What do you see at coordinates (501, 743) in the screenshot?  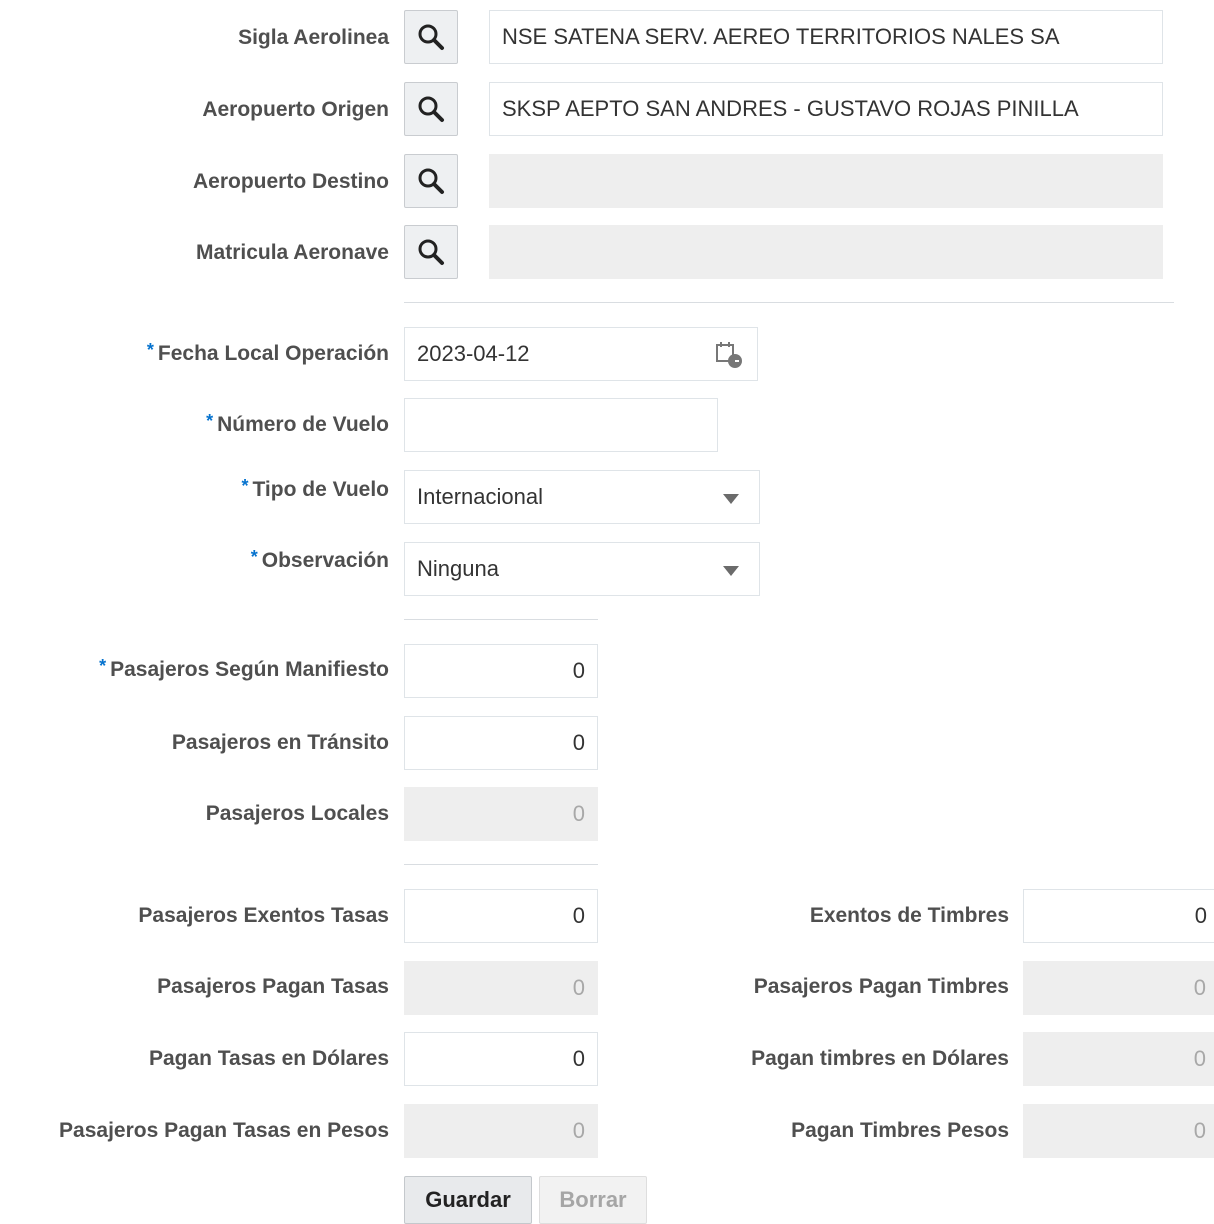 I see `pasajeros-transito-input: 0` at bounding box center [501, 743].